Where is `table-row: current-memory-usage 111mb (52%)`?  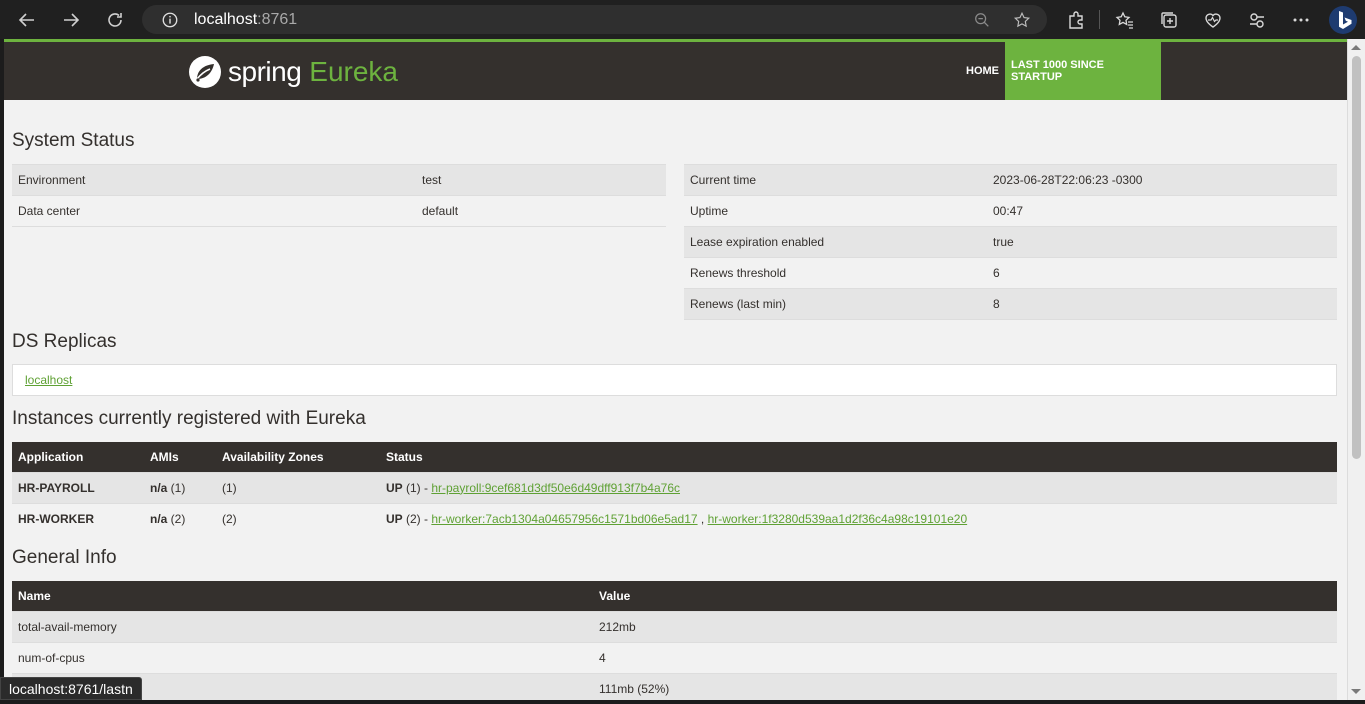
table-row: current-memory-usage 111mb (52%) is located at coordinates (674, 686).